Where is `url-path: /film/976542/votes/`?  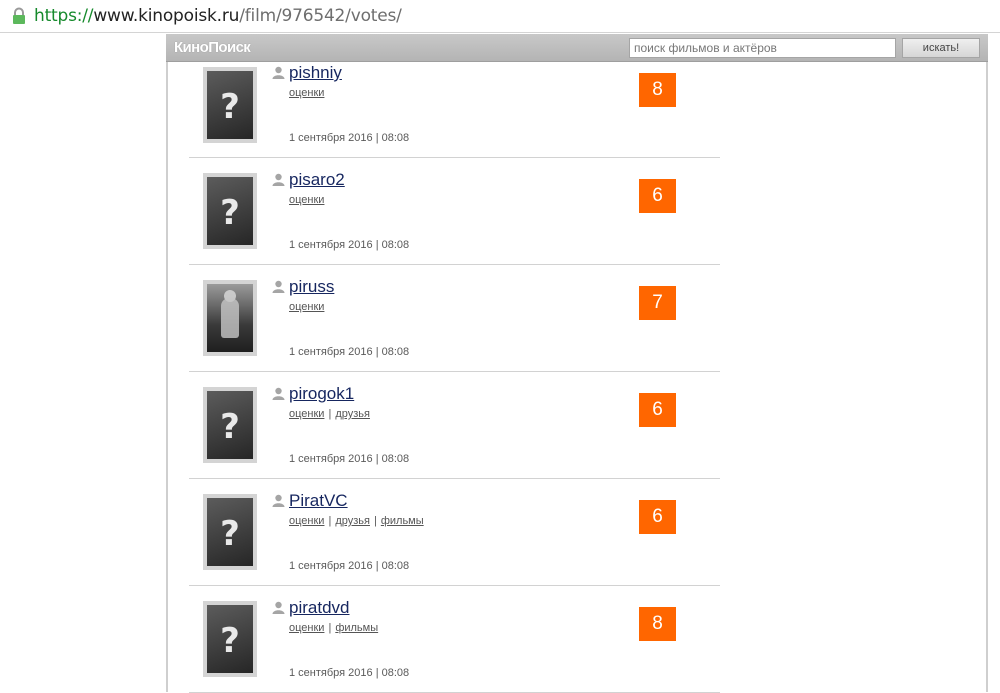
url-path: /film/976542/votes/ is located at coordinates (320, 16).